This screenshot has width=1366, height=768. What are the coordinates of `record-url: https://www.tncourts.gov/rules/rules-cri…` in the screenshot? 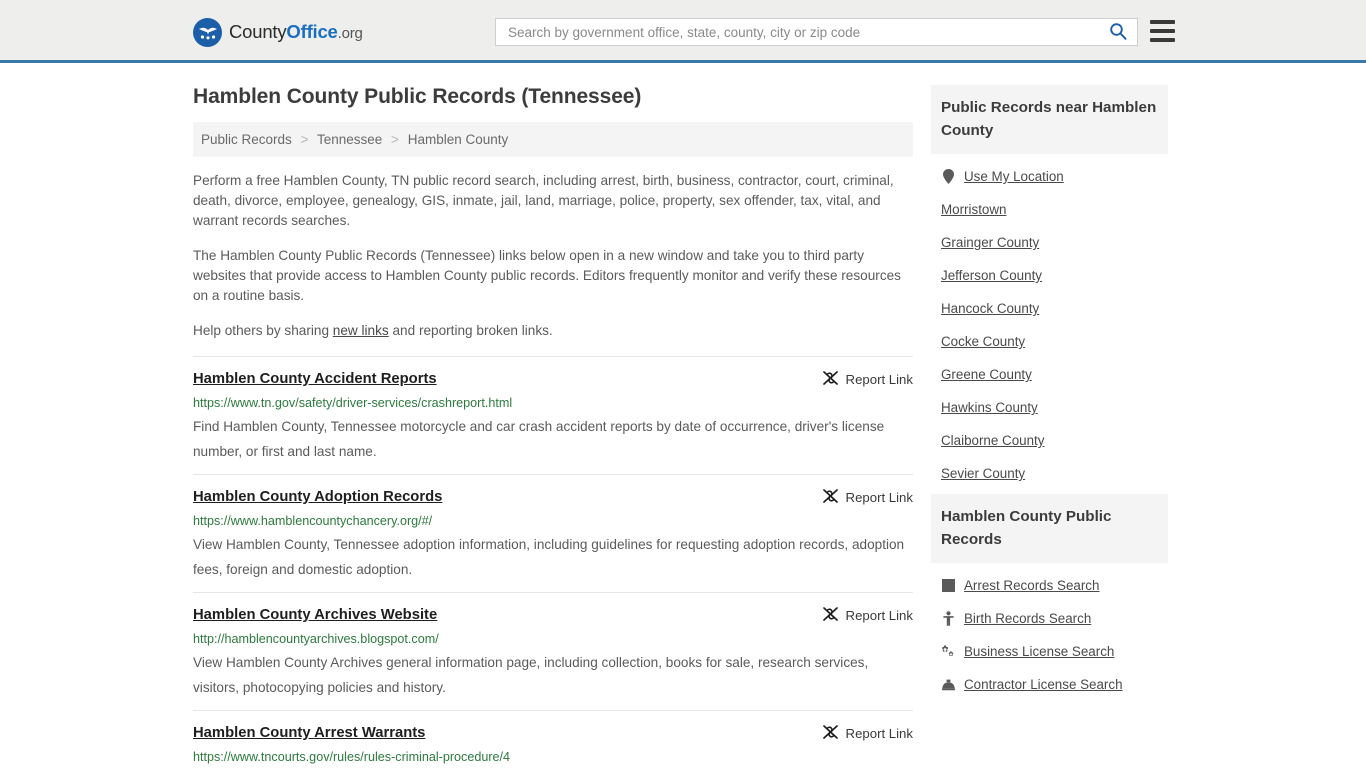 It's located at (352, 757).